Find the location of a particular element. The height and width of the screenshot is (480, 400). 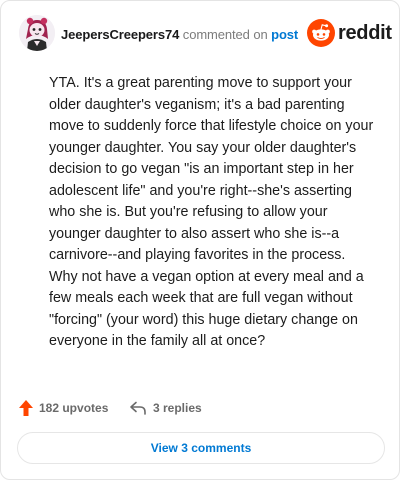

post-link: post is located at coordinates (284, 34).